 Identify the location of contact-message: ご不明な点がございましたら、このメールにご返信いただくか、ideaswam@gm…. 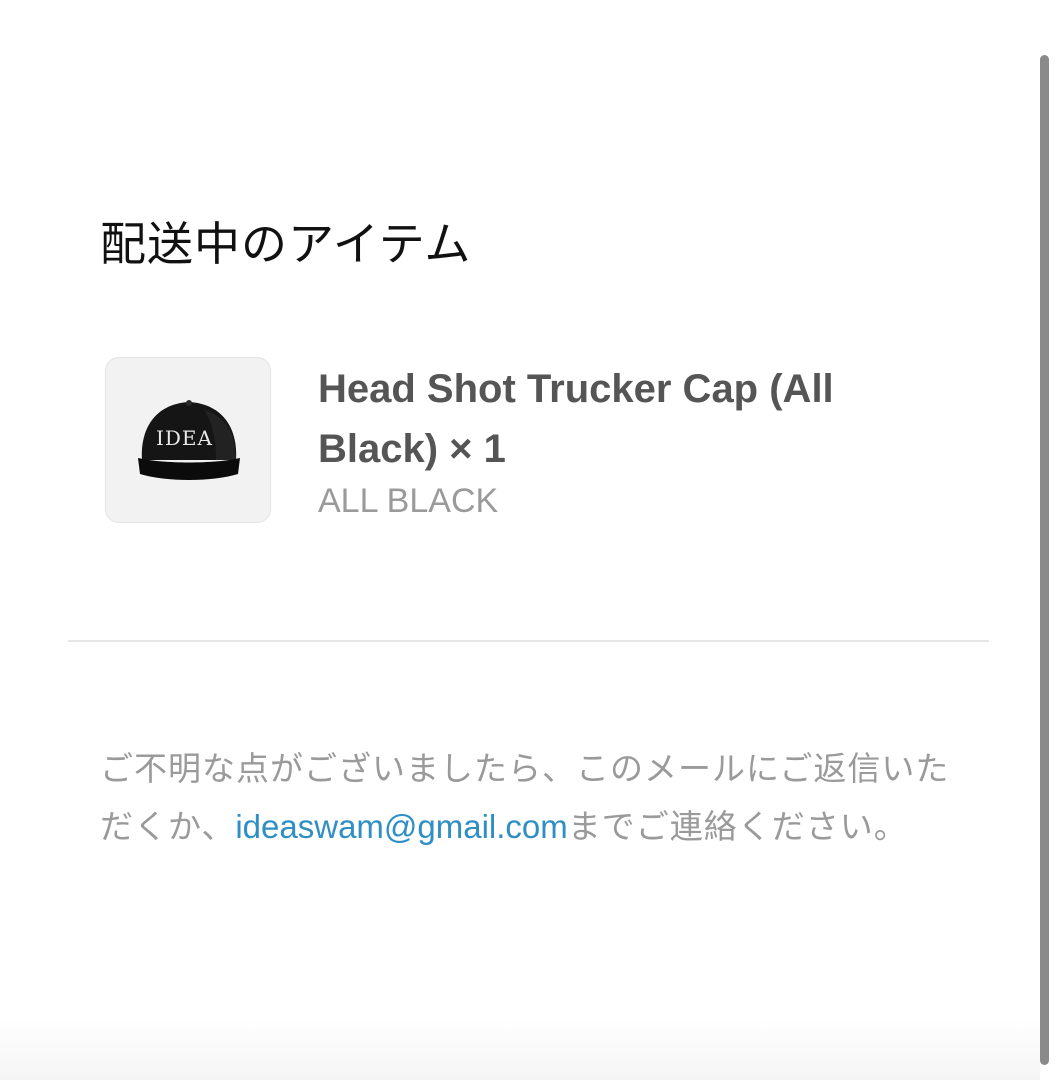
(530, 798).